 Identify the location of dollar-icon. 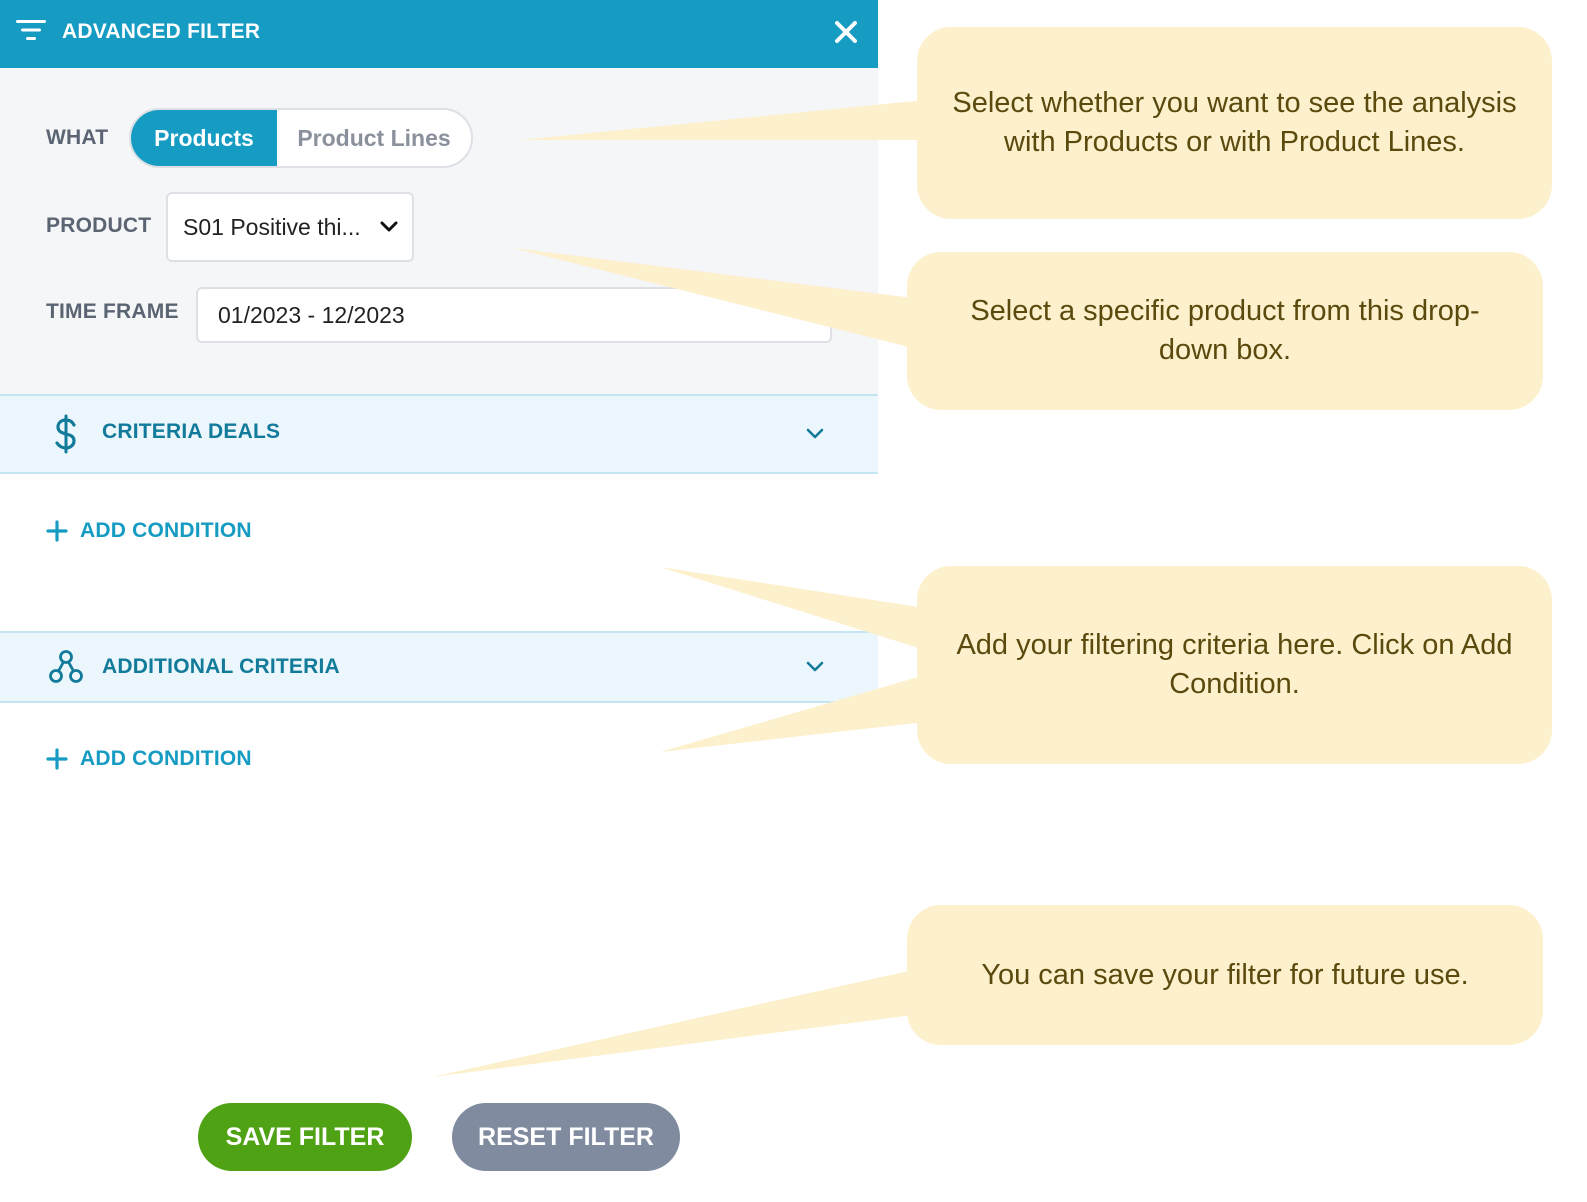
(65, 434).